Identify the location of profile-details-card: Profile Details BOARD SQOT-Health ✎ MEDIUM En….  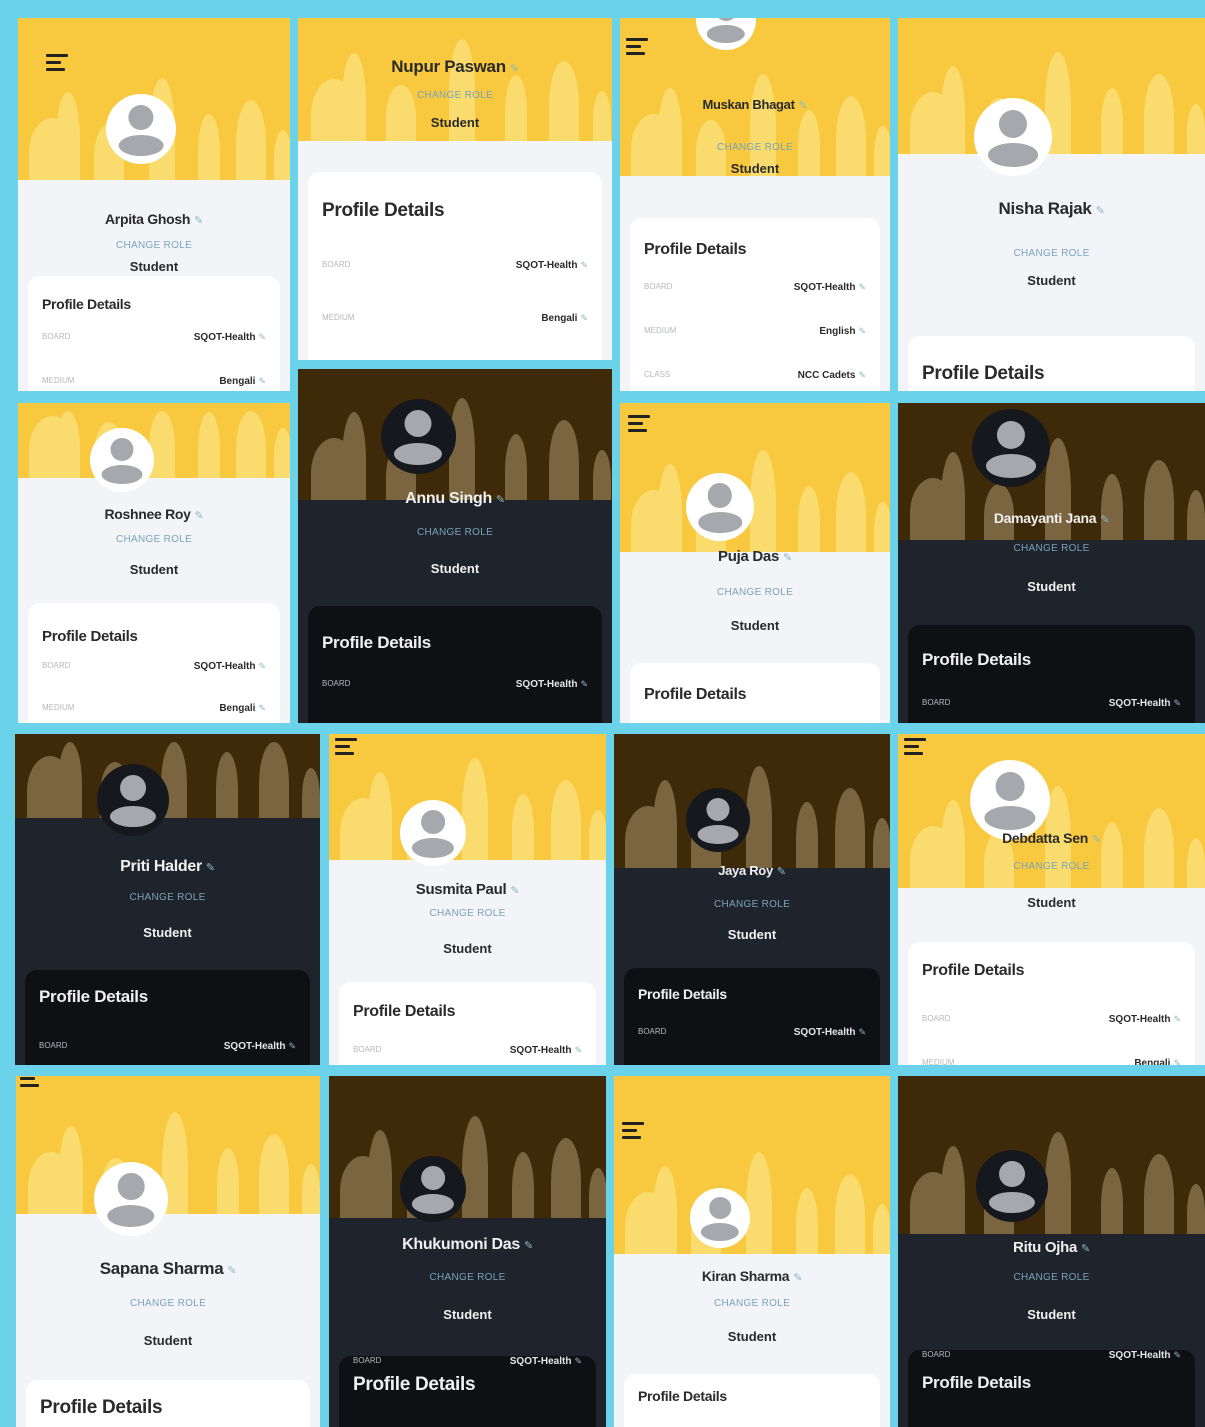
(755, 304).